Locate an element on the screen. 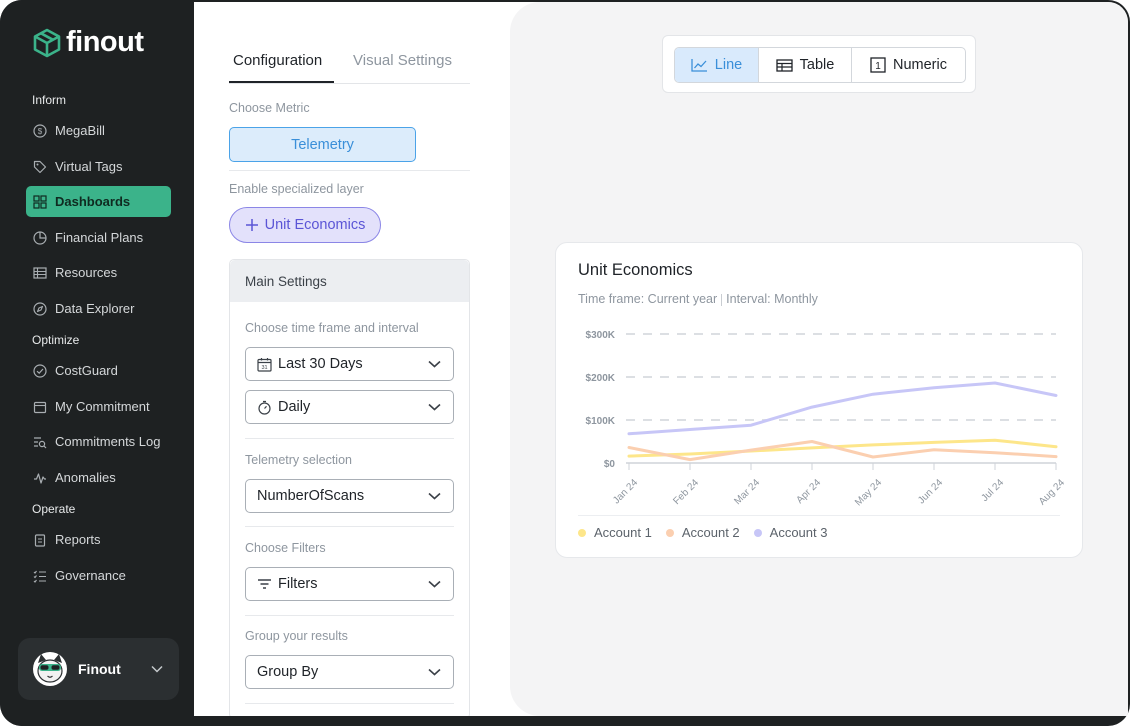  search-list-icon is located at coordinates (40, 442).